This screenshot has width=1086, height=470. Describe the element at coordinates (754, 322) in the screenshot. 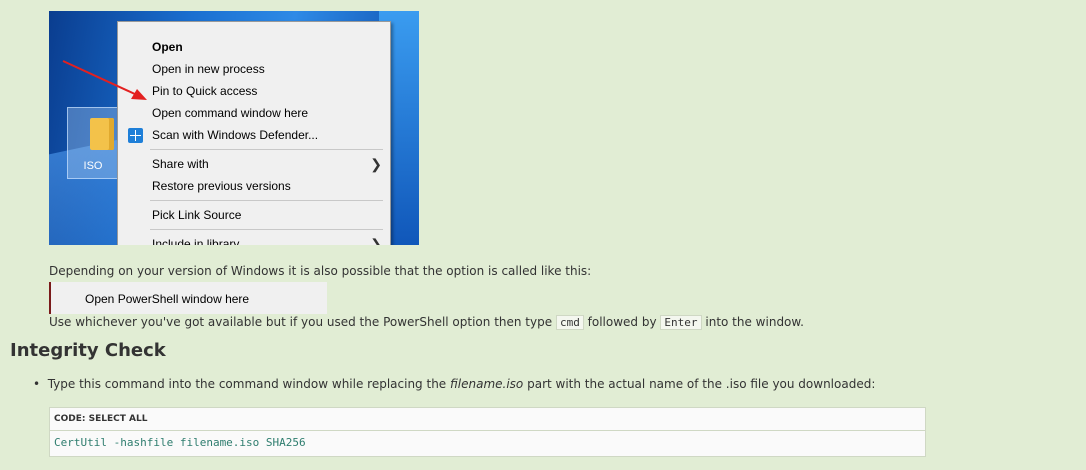

I see `into-window-text: into the window.` at that location.